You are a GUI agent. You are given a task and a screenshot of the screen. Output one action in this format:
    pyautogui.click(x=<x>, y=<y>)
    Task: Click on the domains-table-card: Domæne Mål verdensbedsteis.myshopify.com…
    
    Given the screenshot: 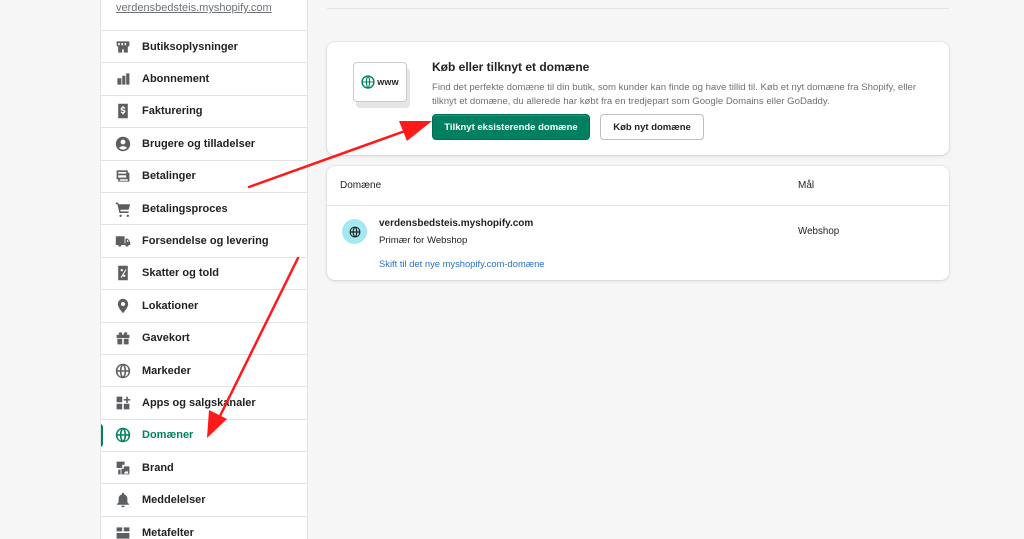 What is the action you would take?
    pyautogui.click(x=638, y=223)
    